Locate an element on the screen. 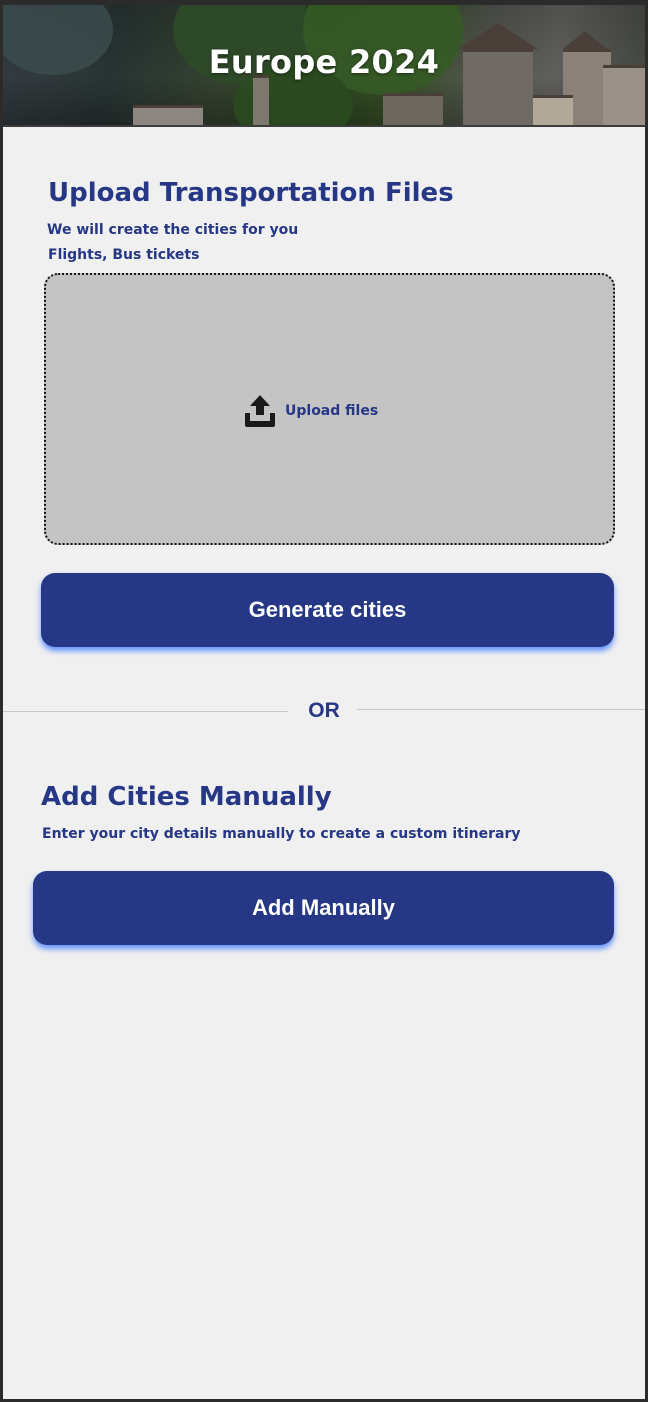 This screenshot has width=648, height=1402. upload-subtitle-line2: Flights, Bus tickets is located at coordinates (124, 255).